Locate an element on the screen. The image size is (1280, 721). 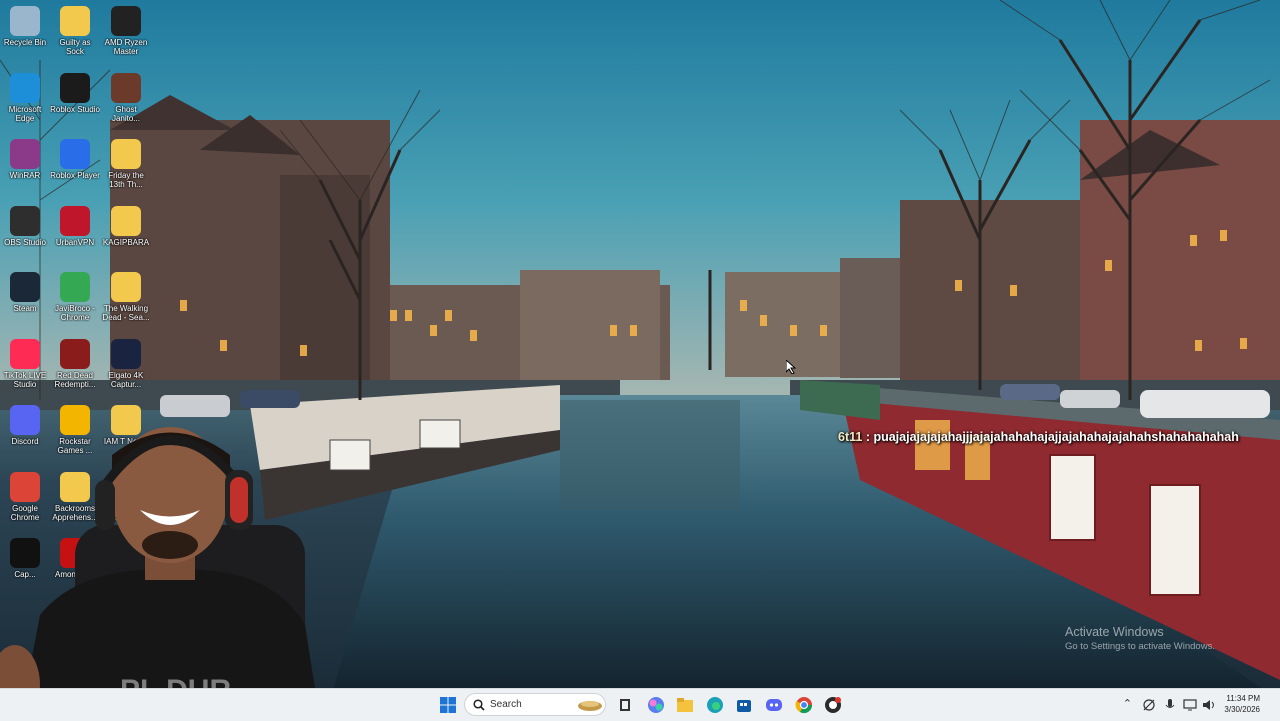
desktop-icon: Steam is located at coordinates (25, 300).